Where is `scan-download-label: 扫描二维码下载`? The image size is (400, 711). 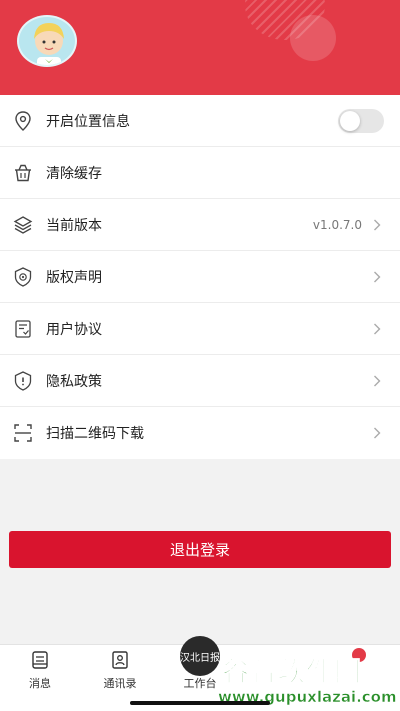 scan-download-label: 扫描二维码下载 is located at coordinates (95, 434).